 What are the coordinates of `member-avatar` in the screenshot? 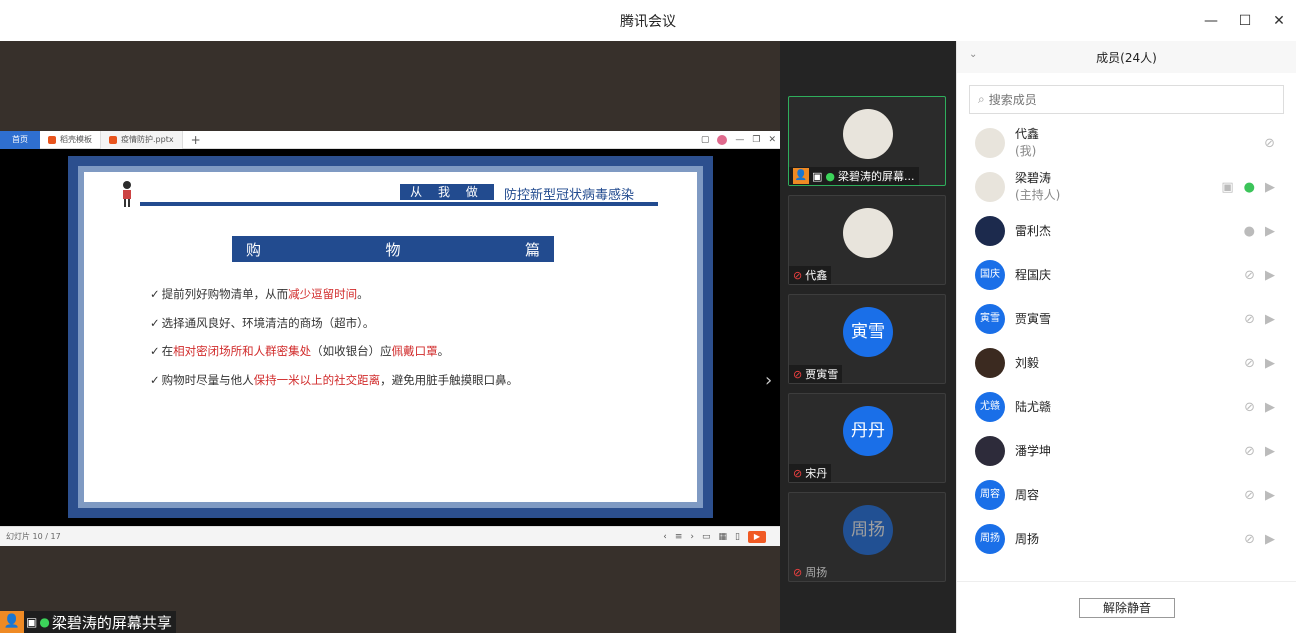 It's located at (990, 187).